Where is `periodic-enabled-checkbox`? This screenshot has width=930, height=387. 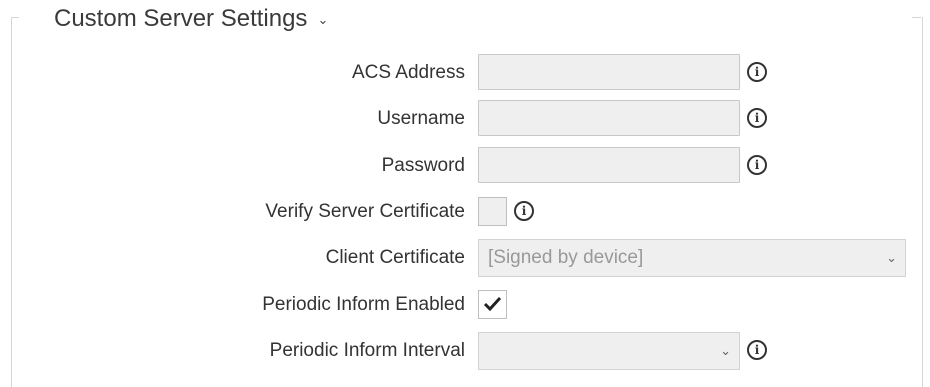
periodic-enabled-checkbox is located at coordinates (492, 304).